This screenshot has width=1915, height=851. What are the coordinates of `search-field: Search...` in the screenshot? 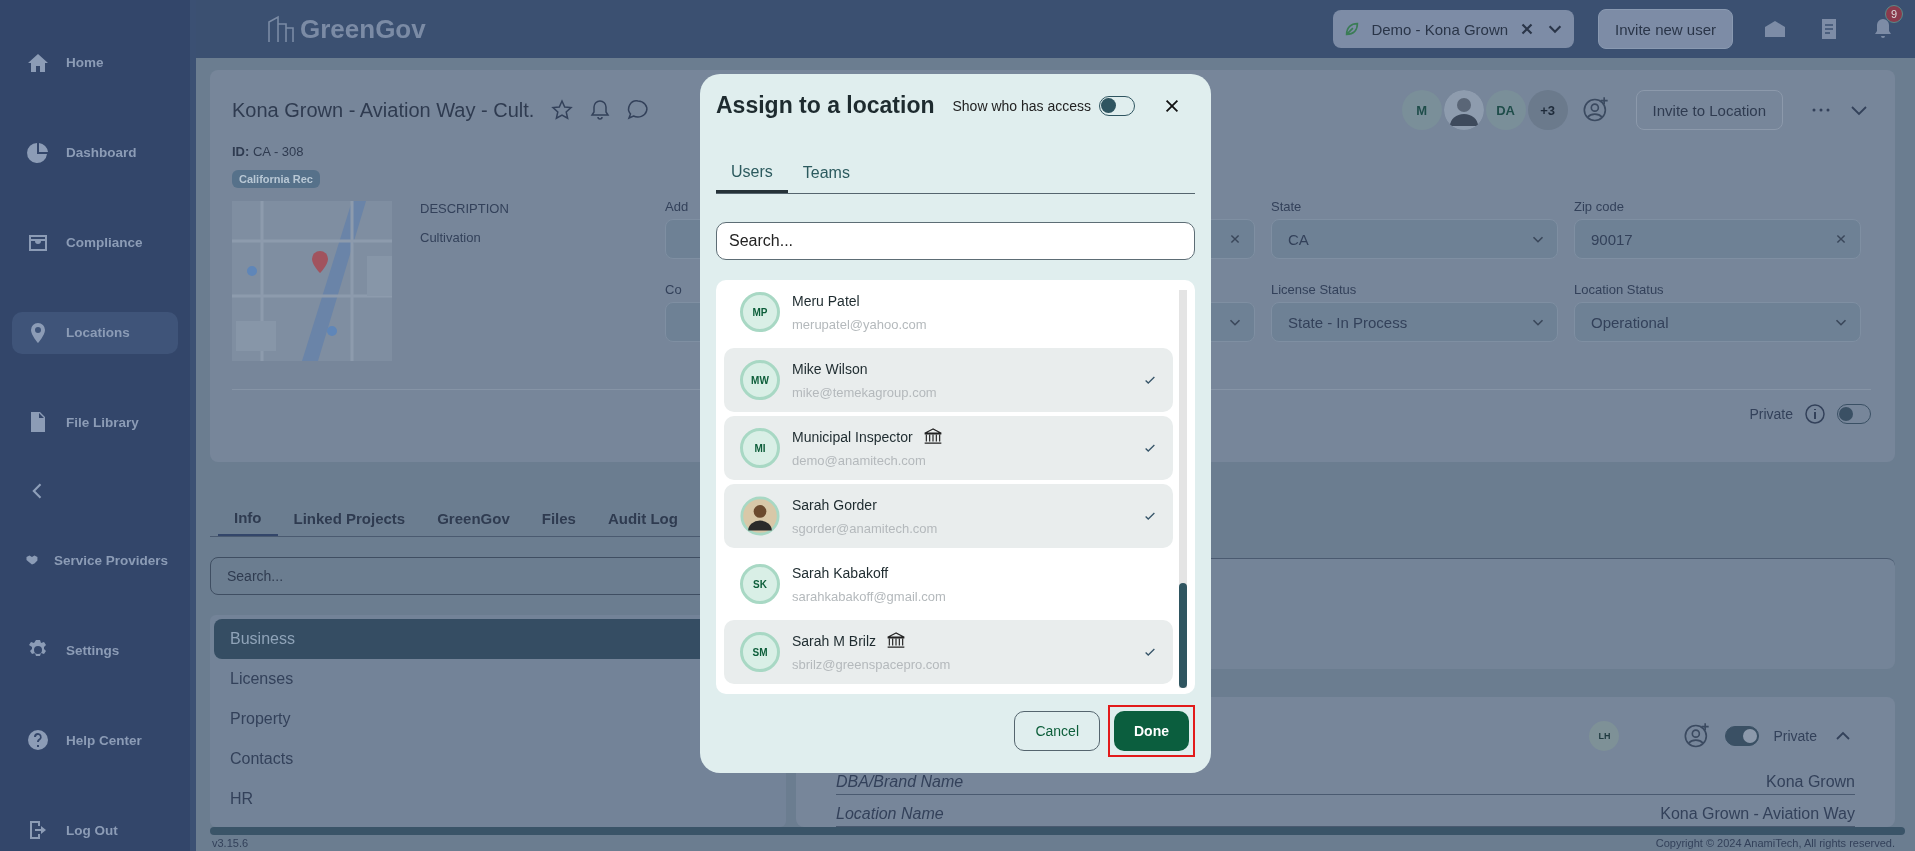 It's located at (955, 241).